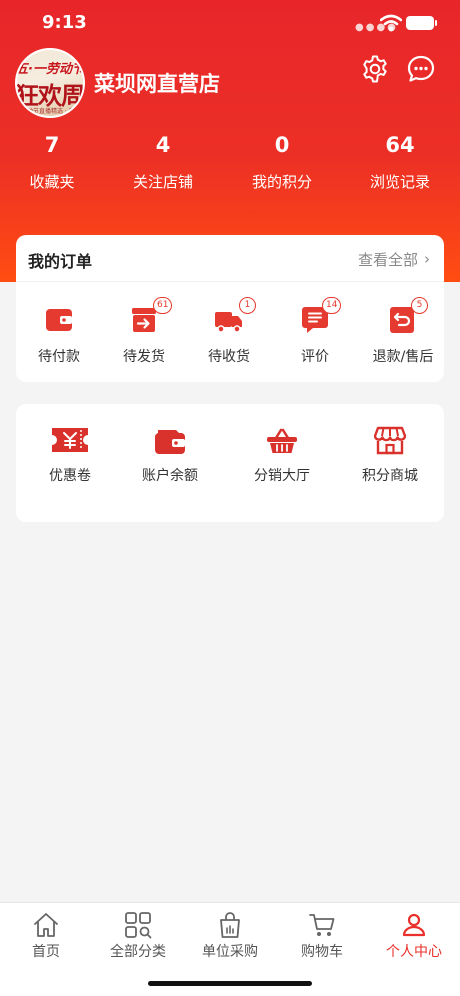 This screenshot has height=996, width=460. I want to click on tab-label: 个人中心, so click(414, 952).